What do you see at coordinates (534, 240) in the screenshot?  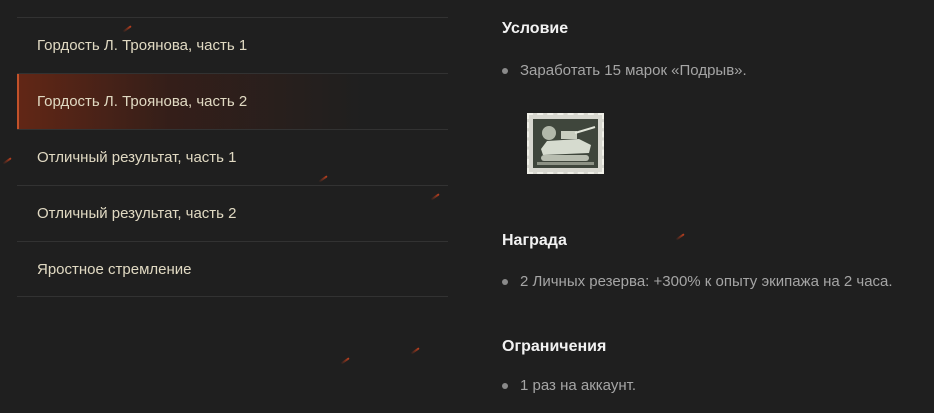 I see `reward-heading: Награда` at bounding box center [534, 240].